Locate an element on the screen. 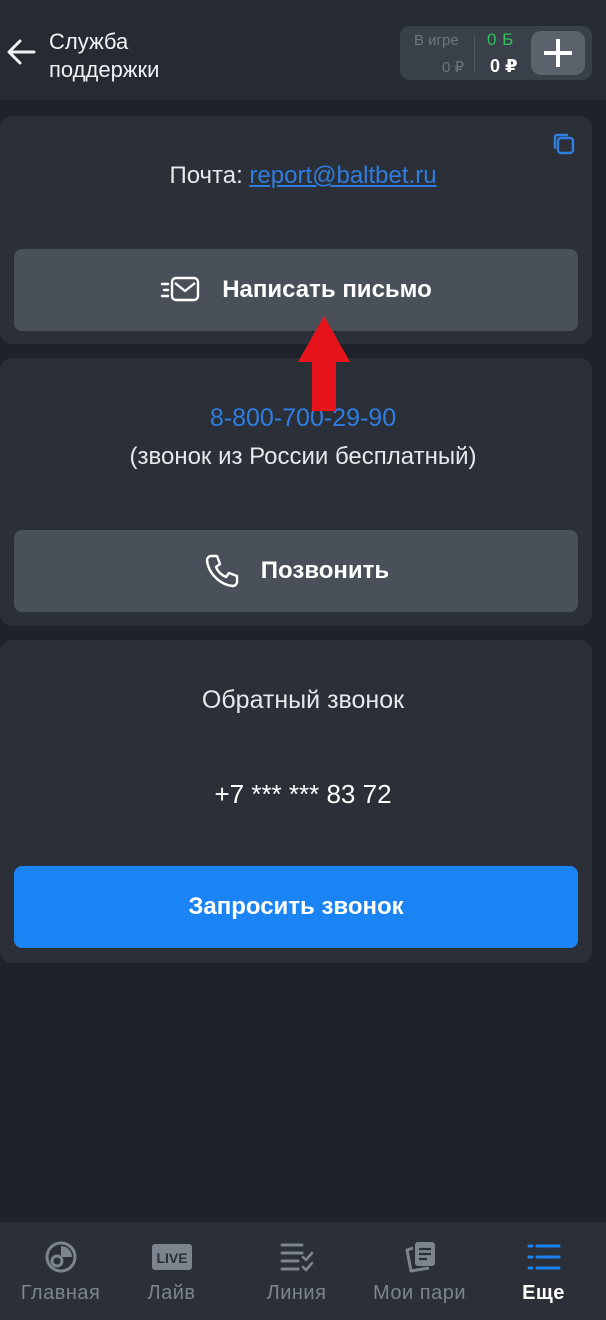  tab-live: LIVE Лайв is located at coordinates (171, 1271).